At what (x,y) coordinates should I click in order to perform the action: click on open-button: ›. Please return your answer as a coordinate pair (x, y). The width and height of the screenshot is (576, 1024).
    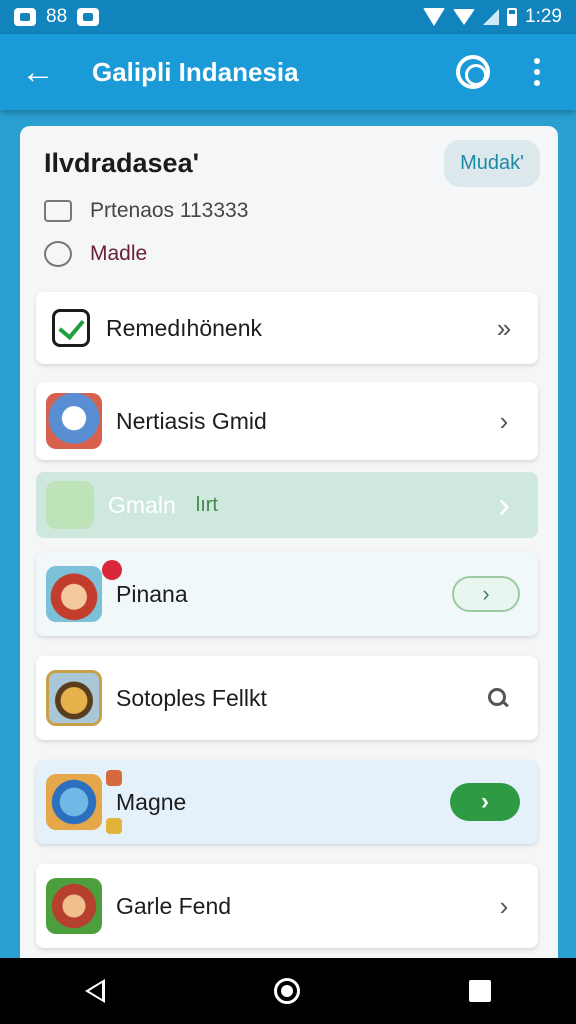
    Looking at the image, I should click on (486, 594).